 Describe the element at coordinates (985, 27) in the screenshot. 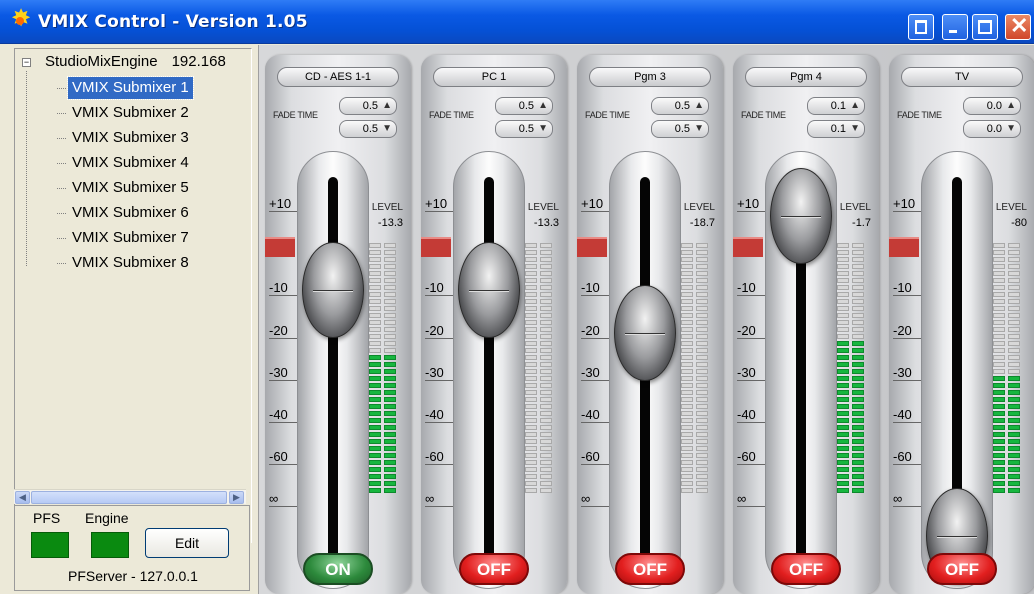

I see `maximize-button` at that location.